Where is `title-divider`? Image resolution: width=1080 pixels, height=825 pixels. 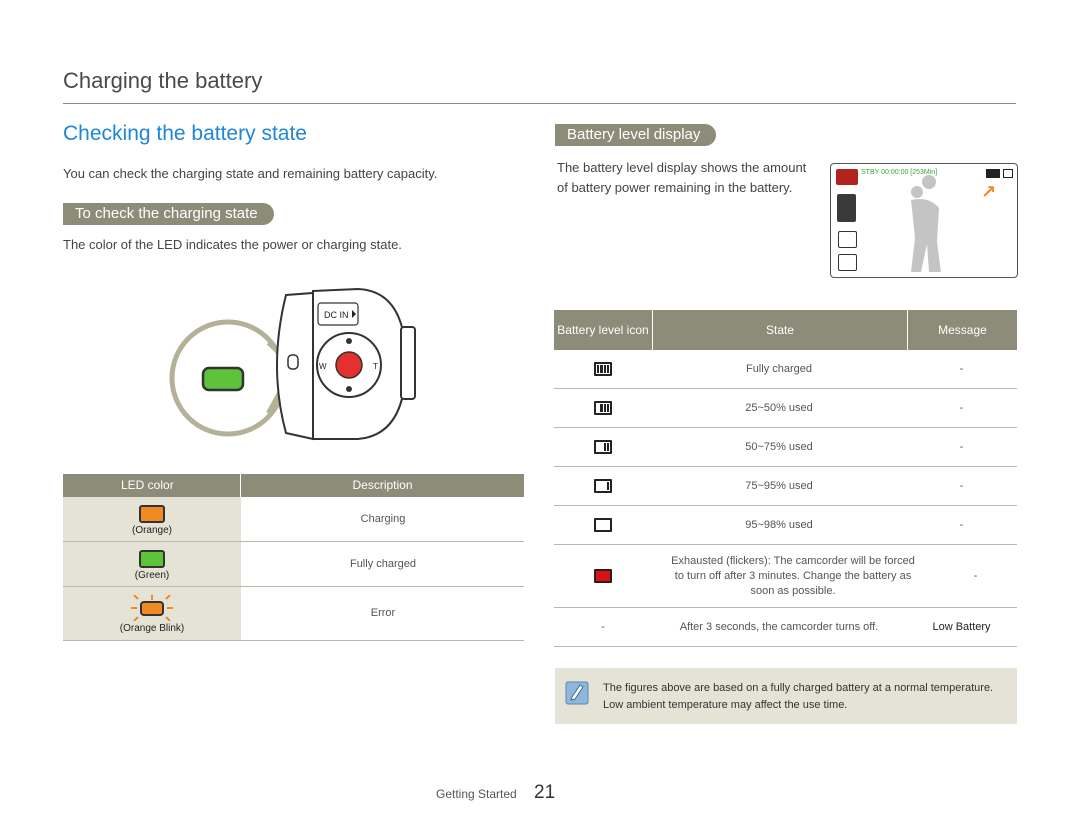
title-divider is located at coordinates (539, 103).